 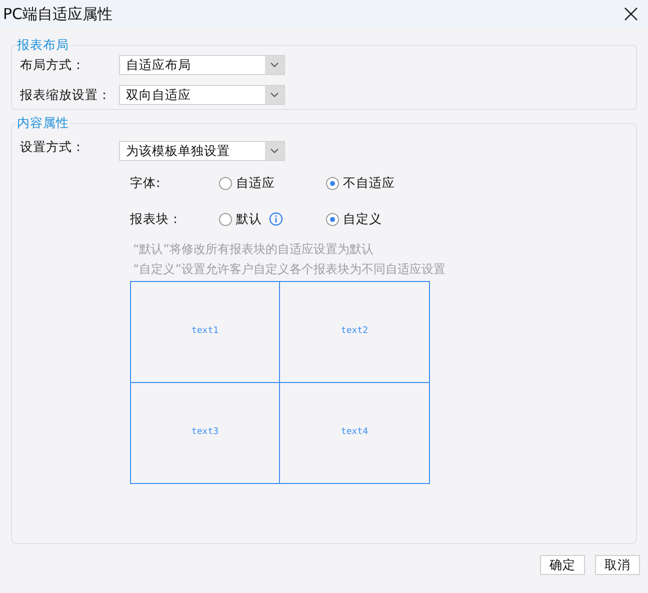 I want to click on hint-text: “默认”将修改所有报表块的自适应设置为默认, so click(x=253, y=249).